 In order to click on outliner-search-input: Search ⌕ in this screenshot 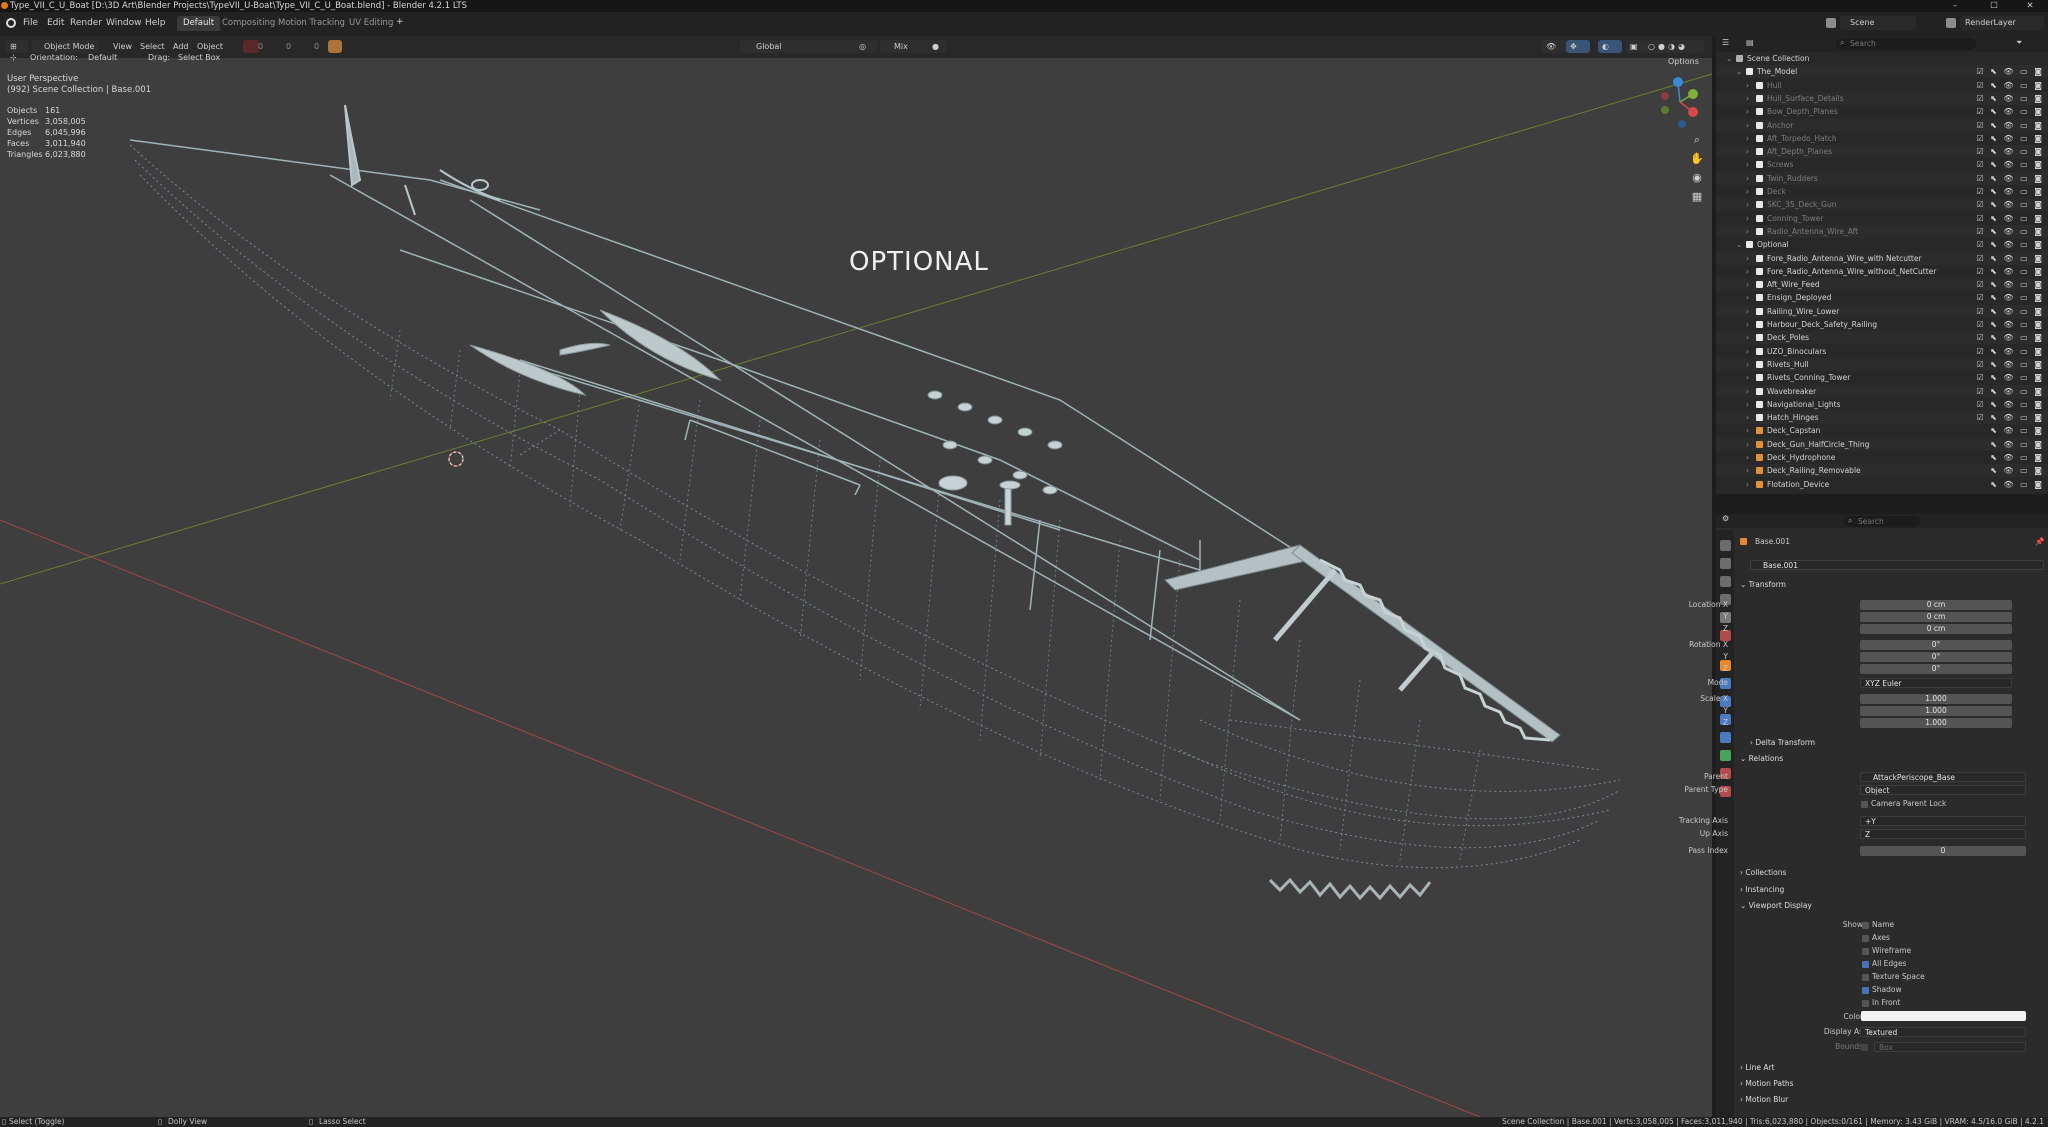, I will do `click(1906, 44)`.